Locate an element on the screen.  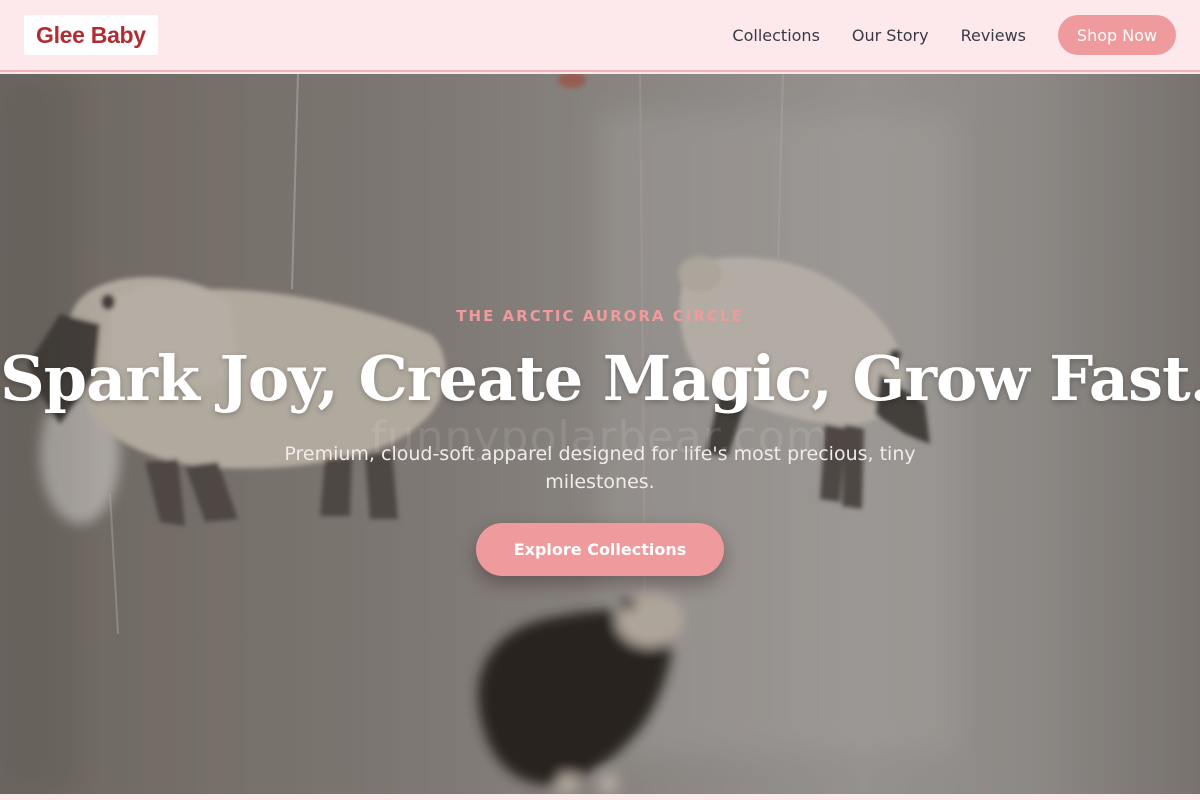
page-bottom-strip is located at coordinates (600, 797).